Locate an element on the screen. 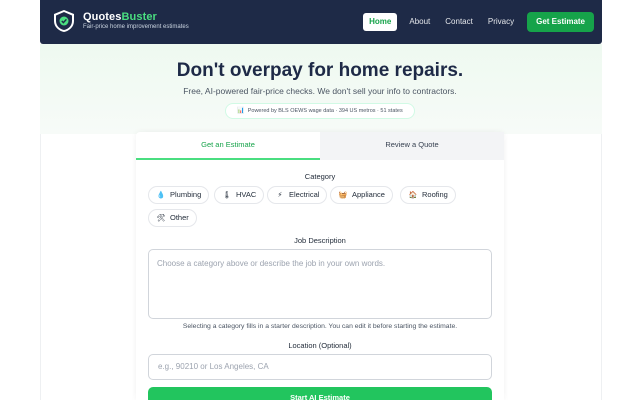  brand-name: QuotesBuster is located at coordinates (120, 17).